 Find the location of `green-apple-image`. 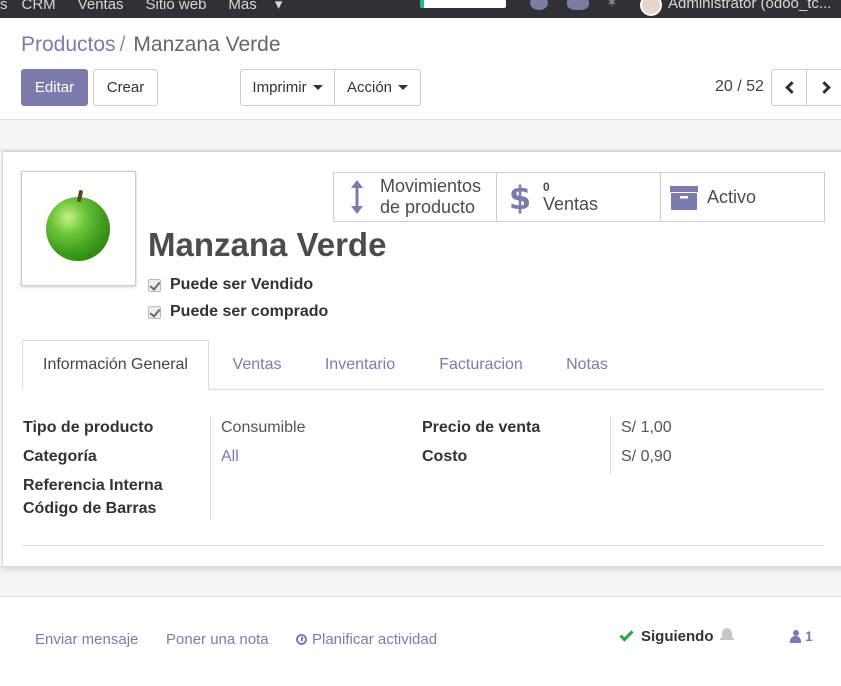

green-apple-image is located at coordinates (78, 229).